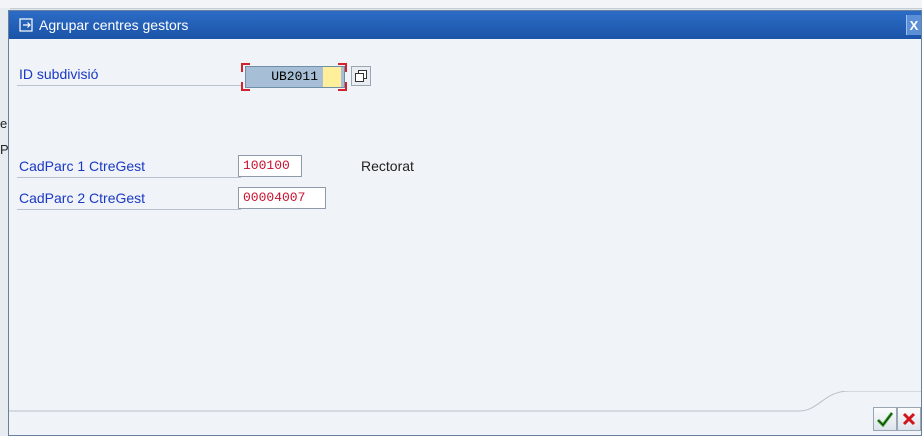 Image resolution: width=922 pixels, height=436 pixels. I want to click on dialog-title: Agrupar centres gestors, so click(114, 25).